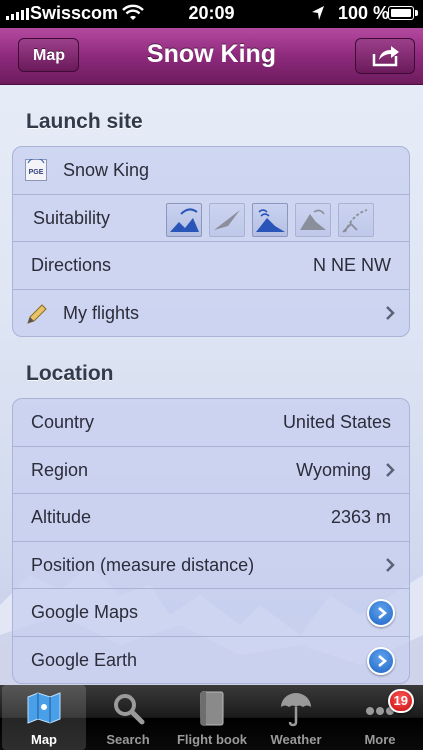  I want to click on navigation-bar: Map Snow King, so click(211, 56).